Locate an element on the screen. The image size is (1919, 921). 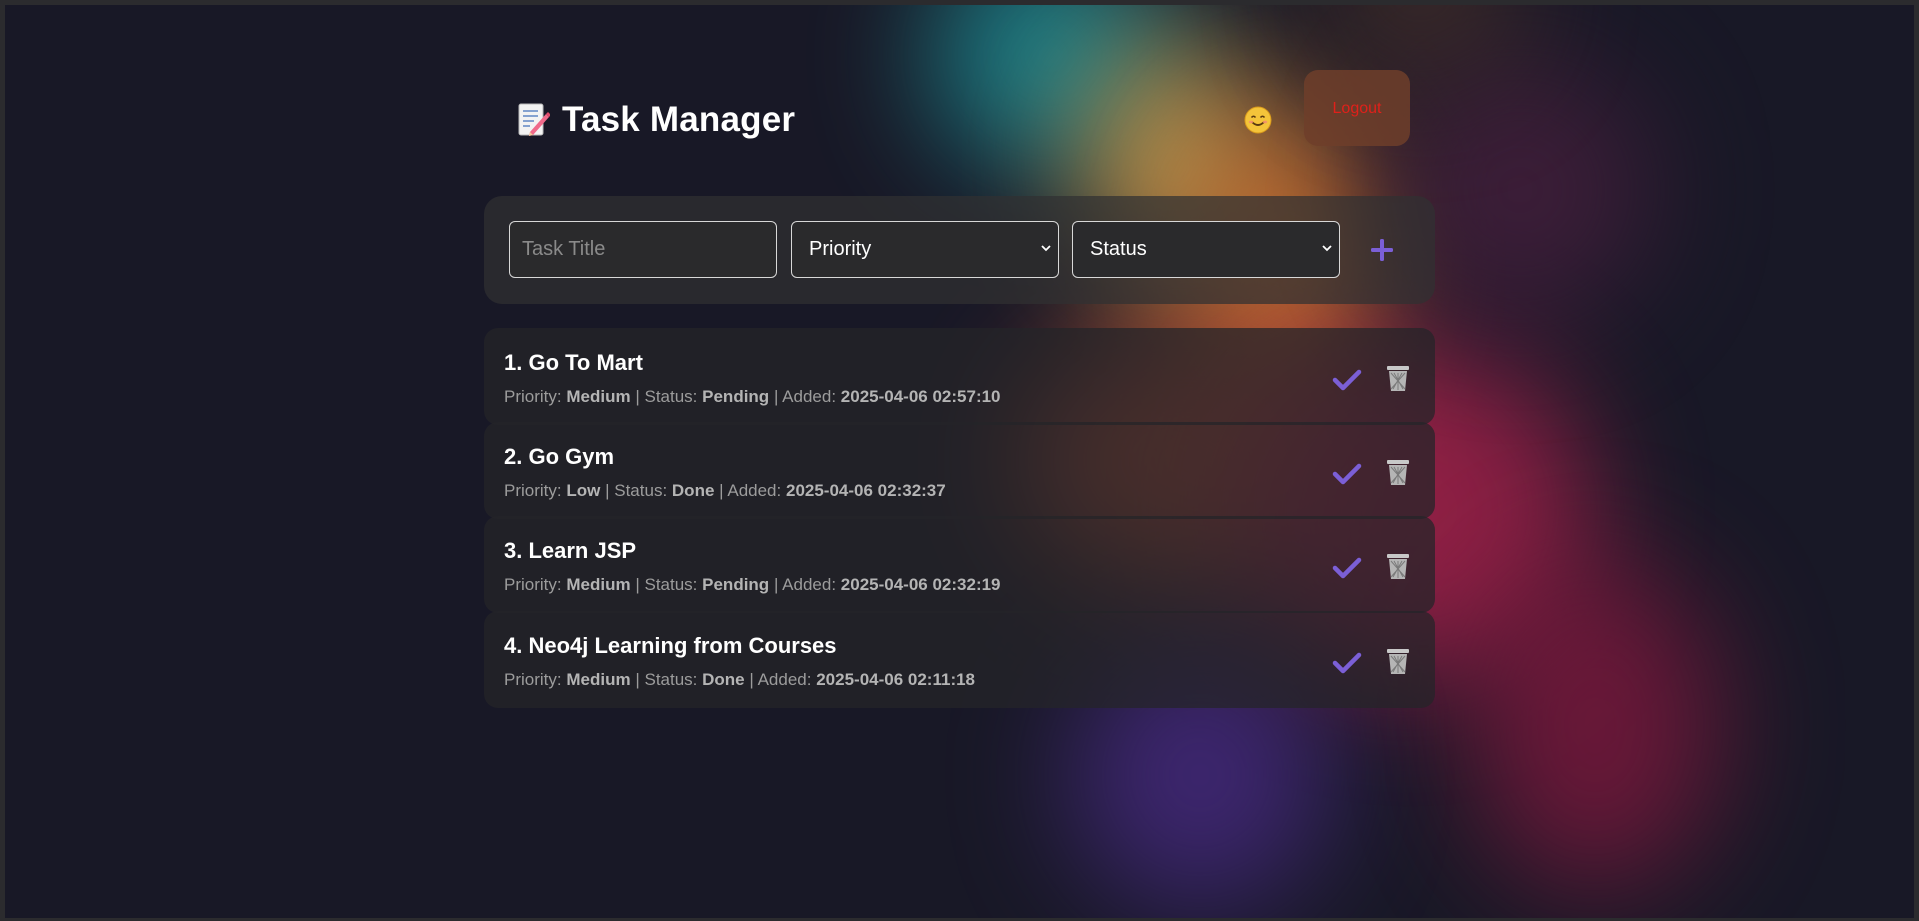
add-task-form: Task Title Priority Status is located at coordinates (959, 250).